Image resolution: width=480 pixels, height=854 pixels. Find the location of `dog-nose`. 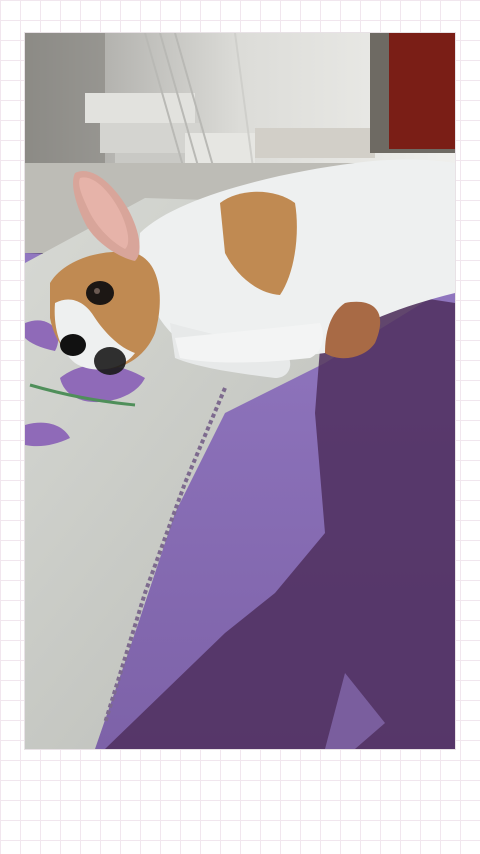

dog-nose is located at coordinates (73, 345).